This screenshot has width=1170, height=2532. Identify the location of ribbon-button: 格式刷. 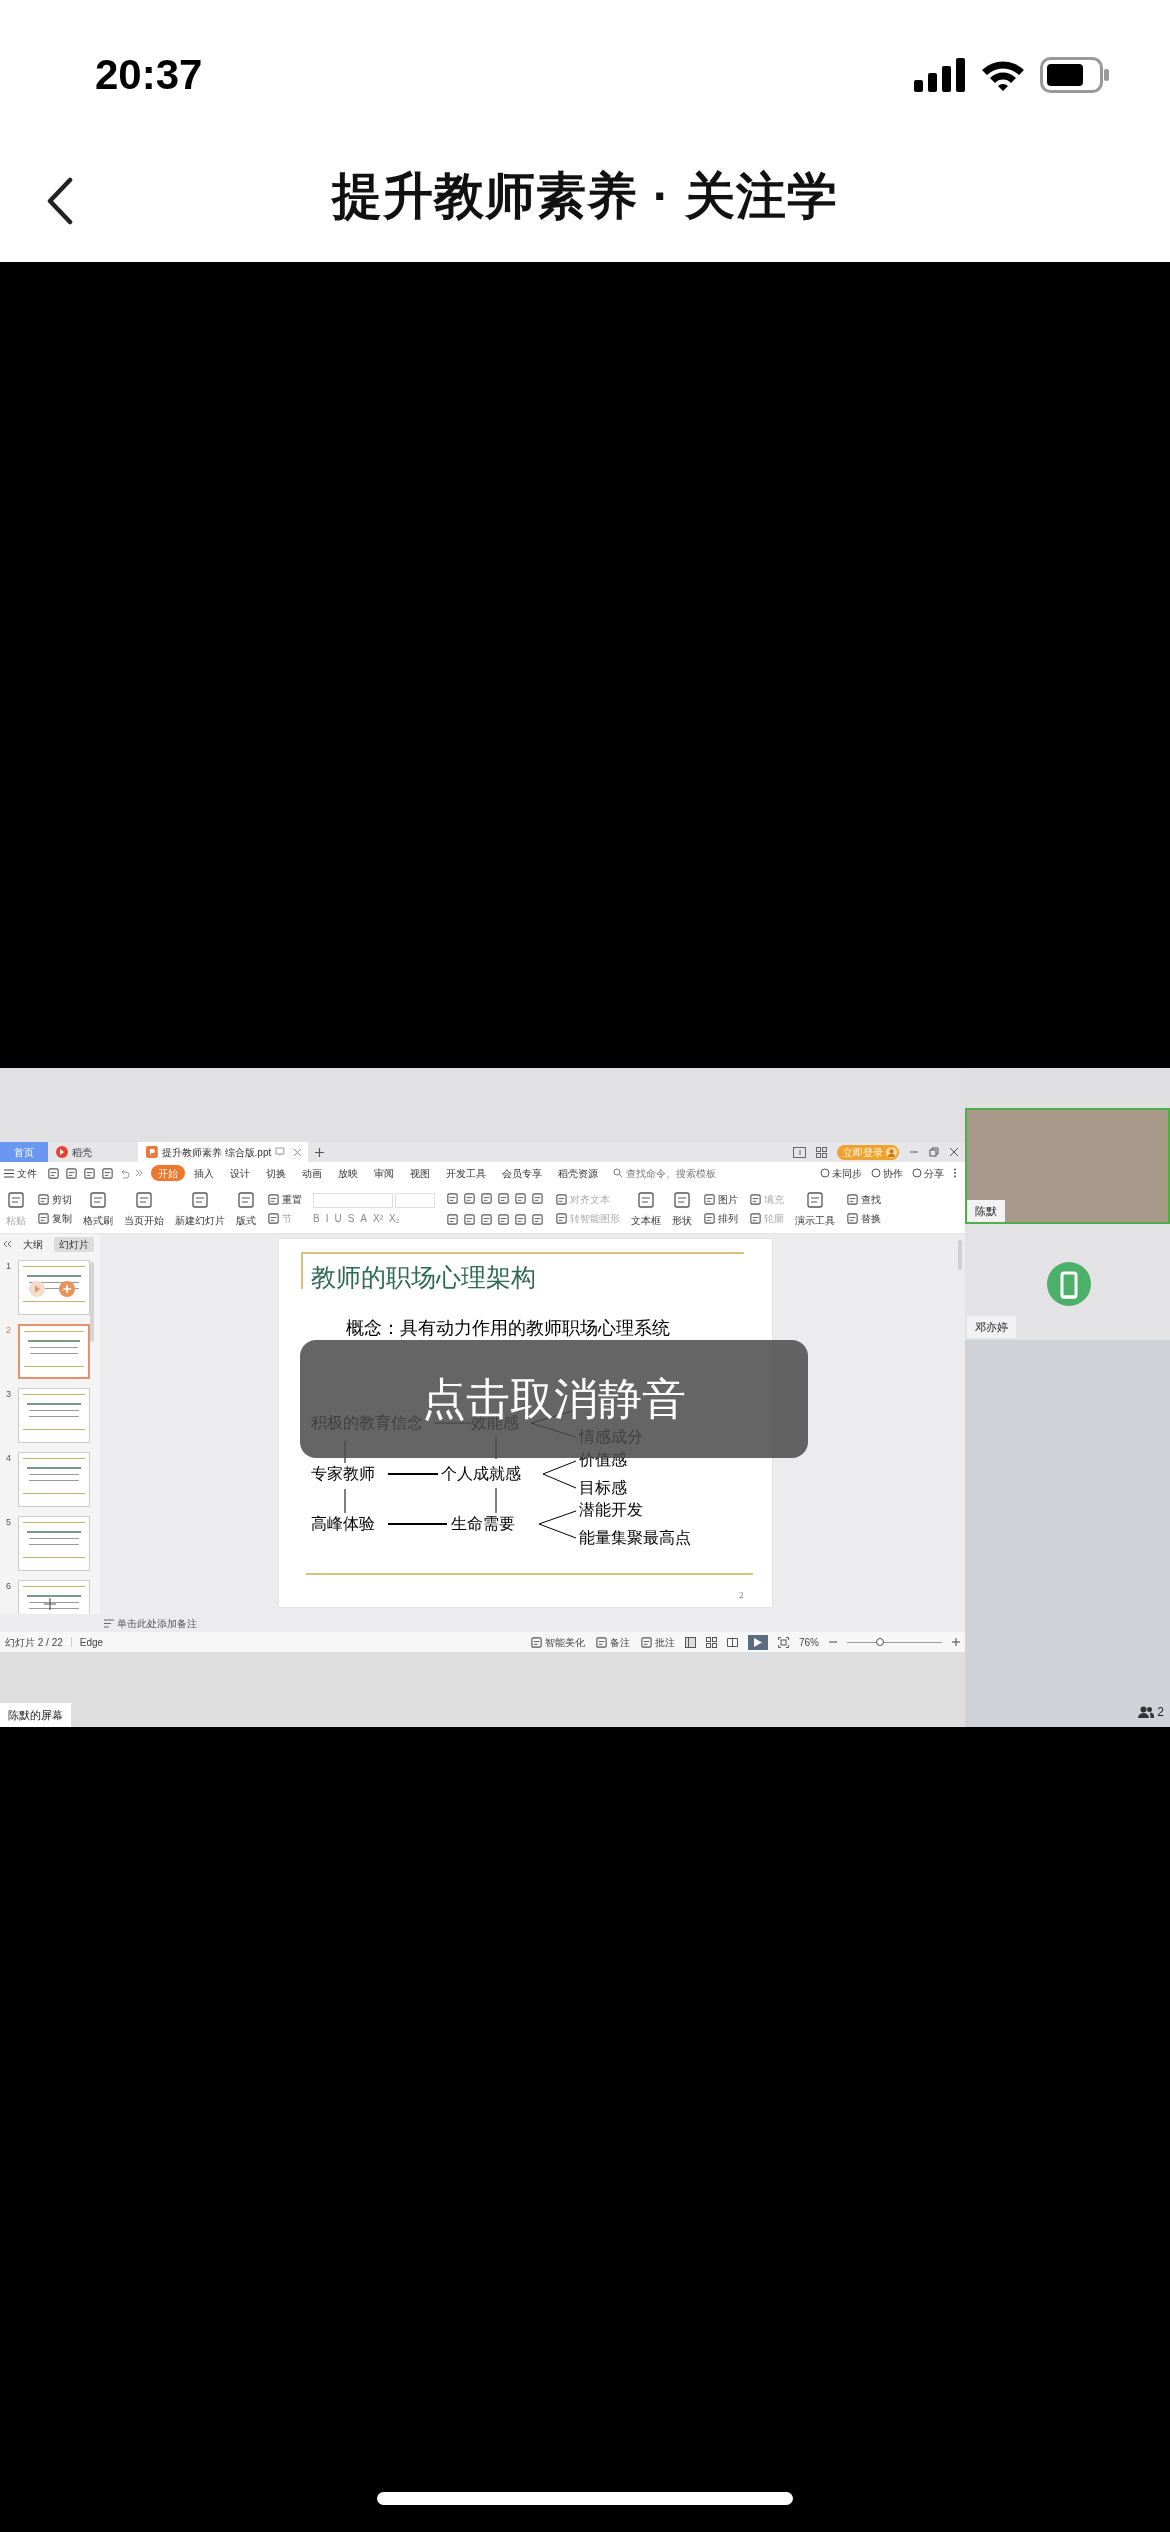
(98, 1208).